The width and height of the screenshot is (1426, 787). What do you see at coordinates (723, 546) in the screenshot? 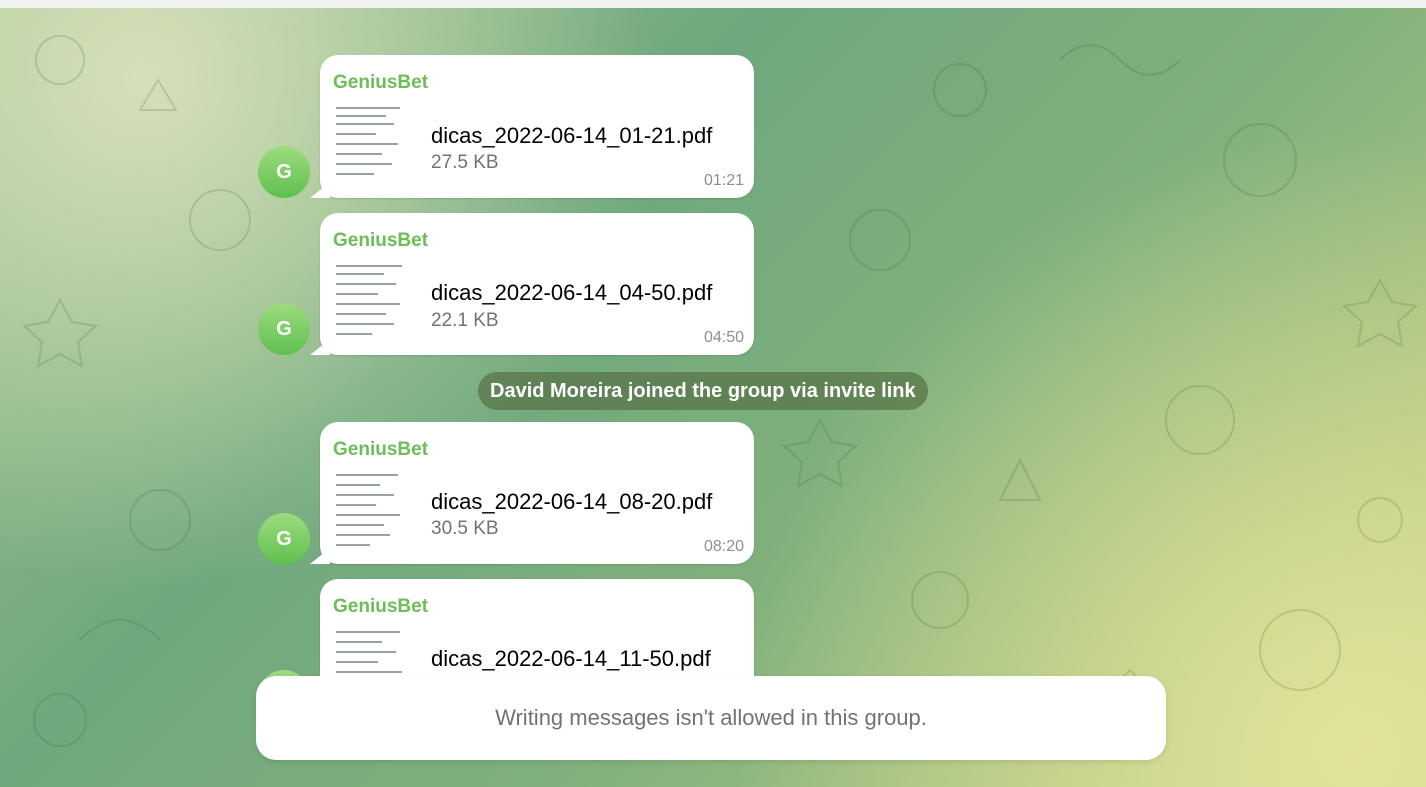
I see `message-time: 08:20` at bounding box center [723, 546].